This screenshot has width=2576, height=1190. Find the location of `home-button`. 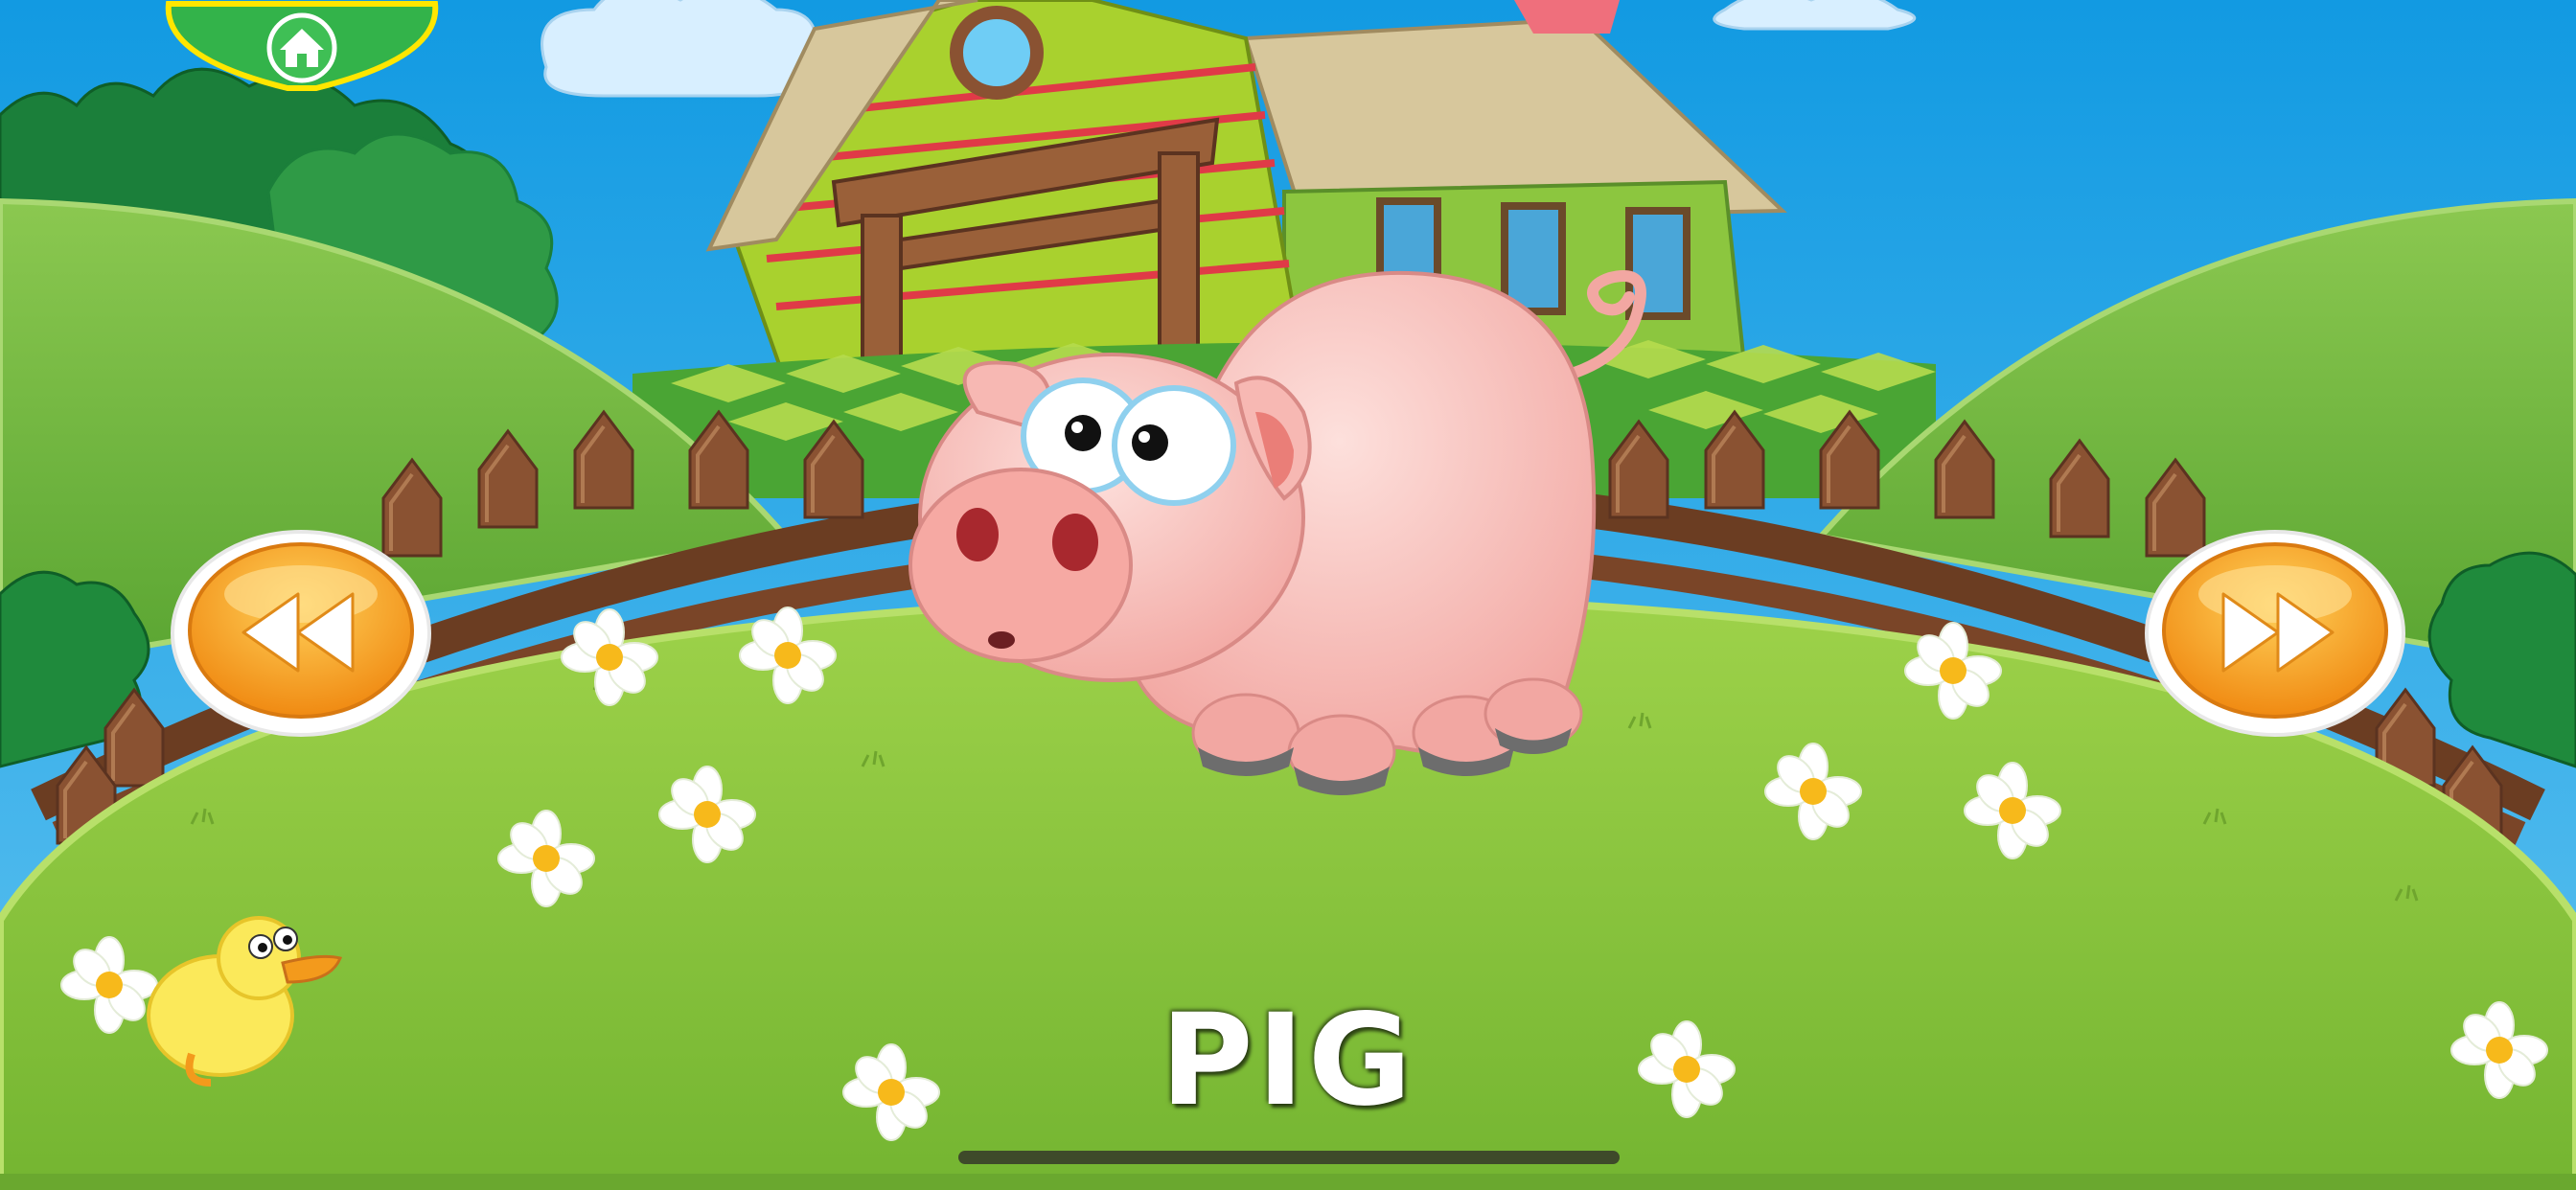

home-button is located at coordinates (302, 48).